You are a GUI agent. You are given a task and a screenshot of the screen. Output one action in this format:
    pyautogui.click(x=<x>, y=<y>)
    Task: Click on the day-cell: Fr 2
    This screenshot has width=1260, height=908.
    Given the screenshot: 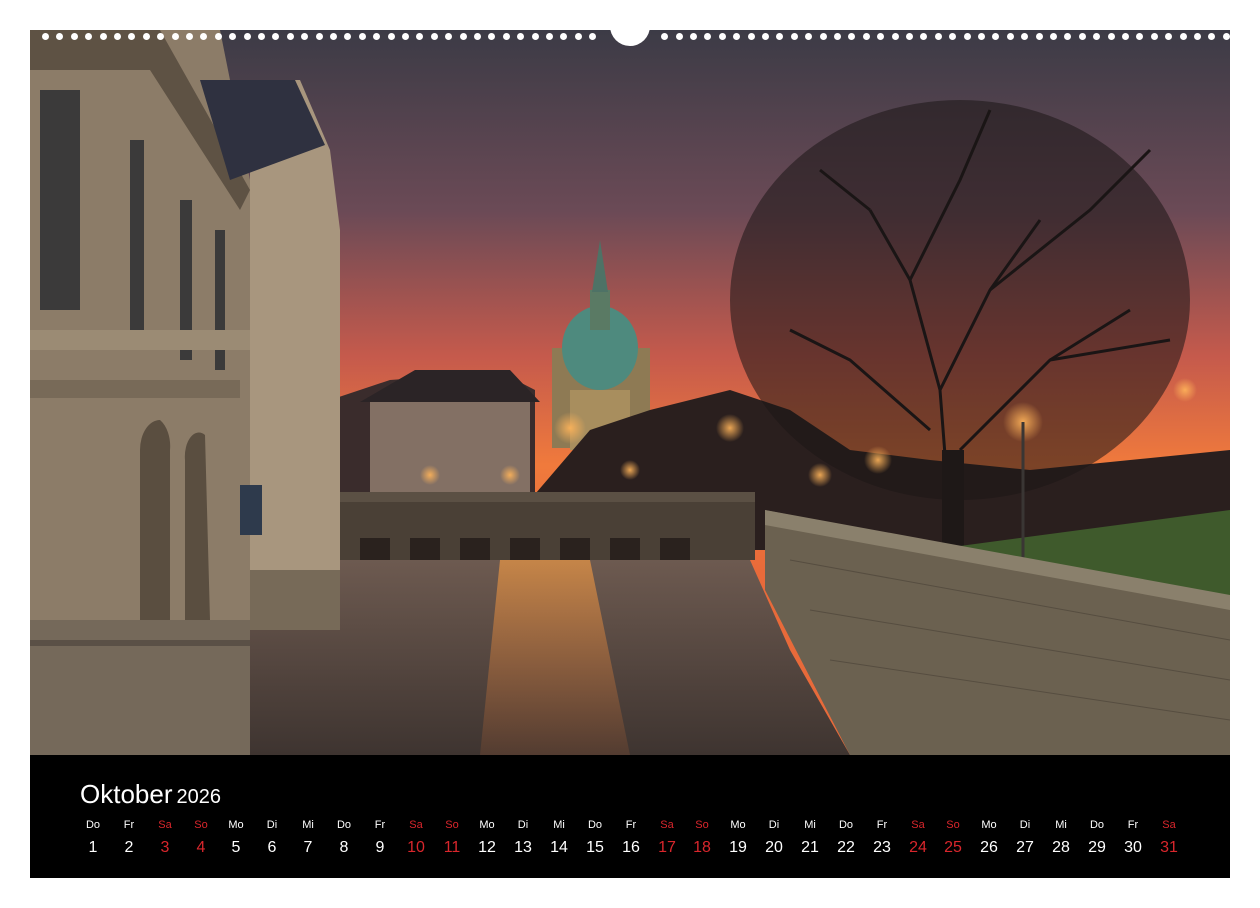 What is the action you would take?
    pyautogui.click(x=129, y=837)
    